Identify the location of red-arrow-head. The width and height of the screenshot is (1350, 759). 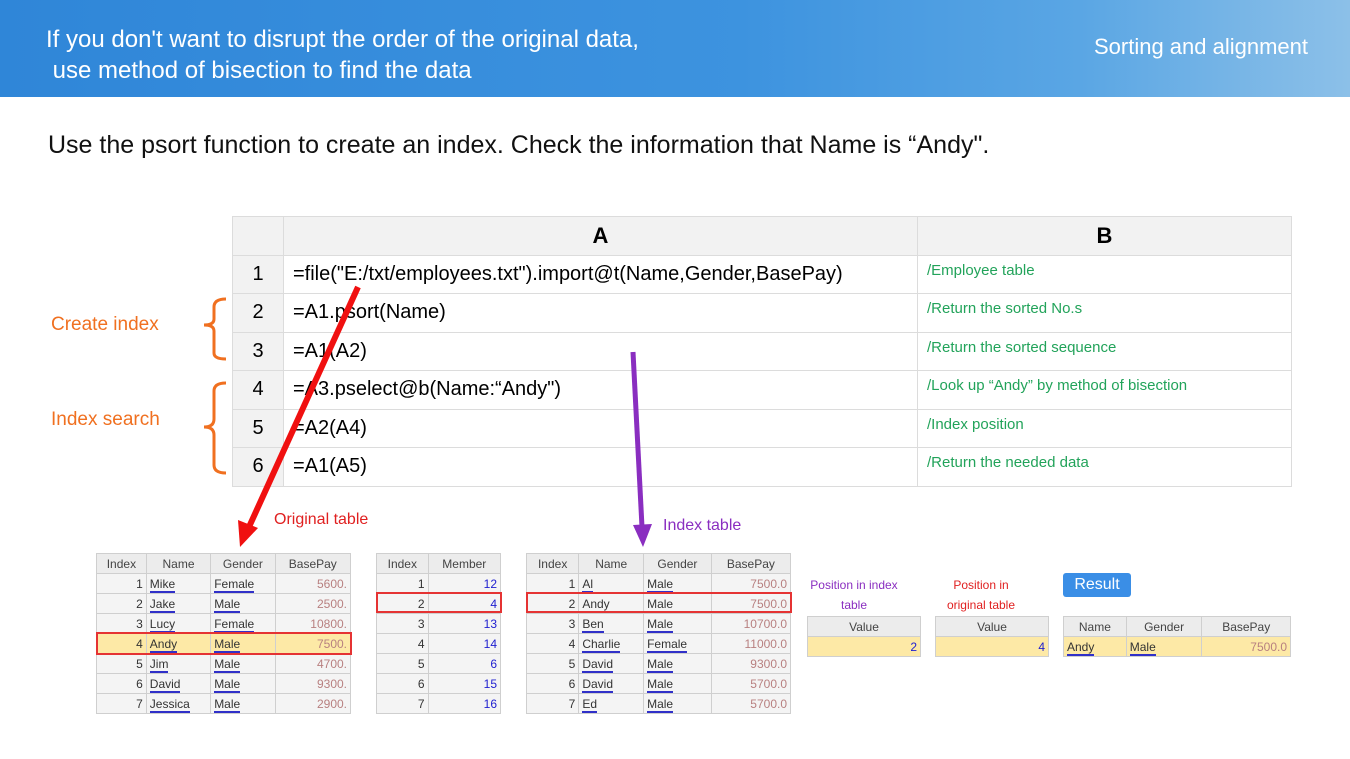
(248, 533).